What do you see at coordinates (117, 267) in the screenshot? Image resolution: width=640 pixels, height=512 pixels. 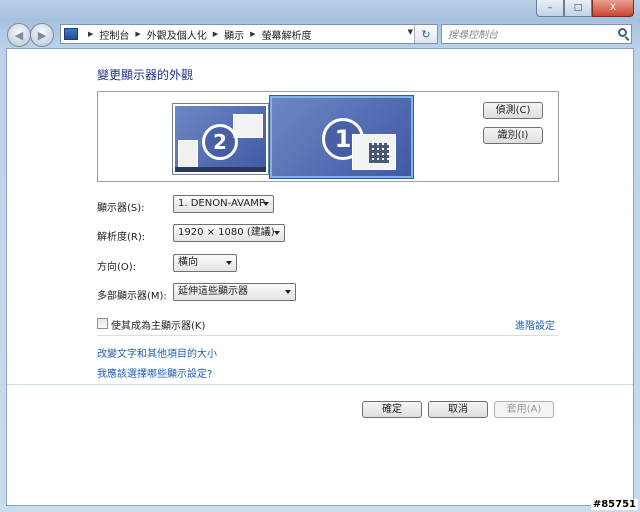 I see `orientation-label: 方向(O):` at bounding box center [117, 267].